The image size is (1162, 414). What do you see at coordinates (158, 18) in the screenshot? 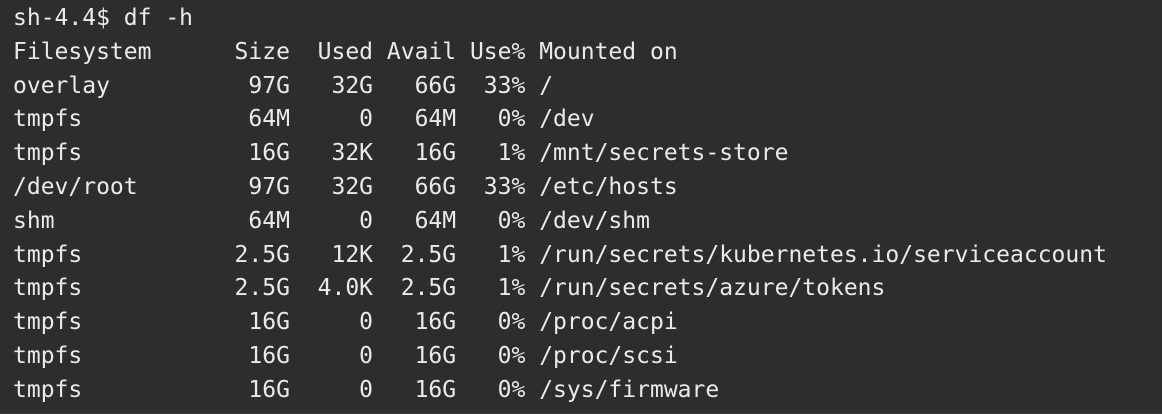
I see `command-text: df -h` at bounding box center [158, 18].